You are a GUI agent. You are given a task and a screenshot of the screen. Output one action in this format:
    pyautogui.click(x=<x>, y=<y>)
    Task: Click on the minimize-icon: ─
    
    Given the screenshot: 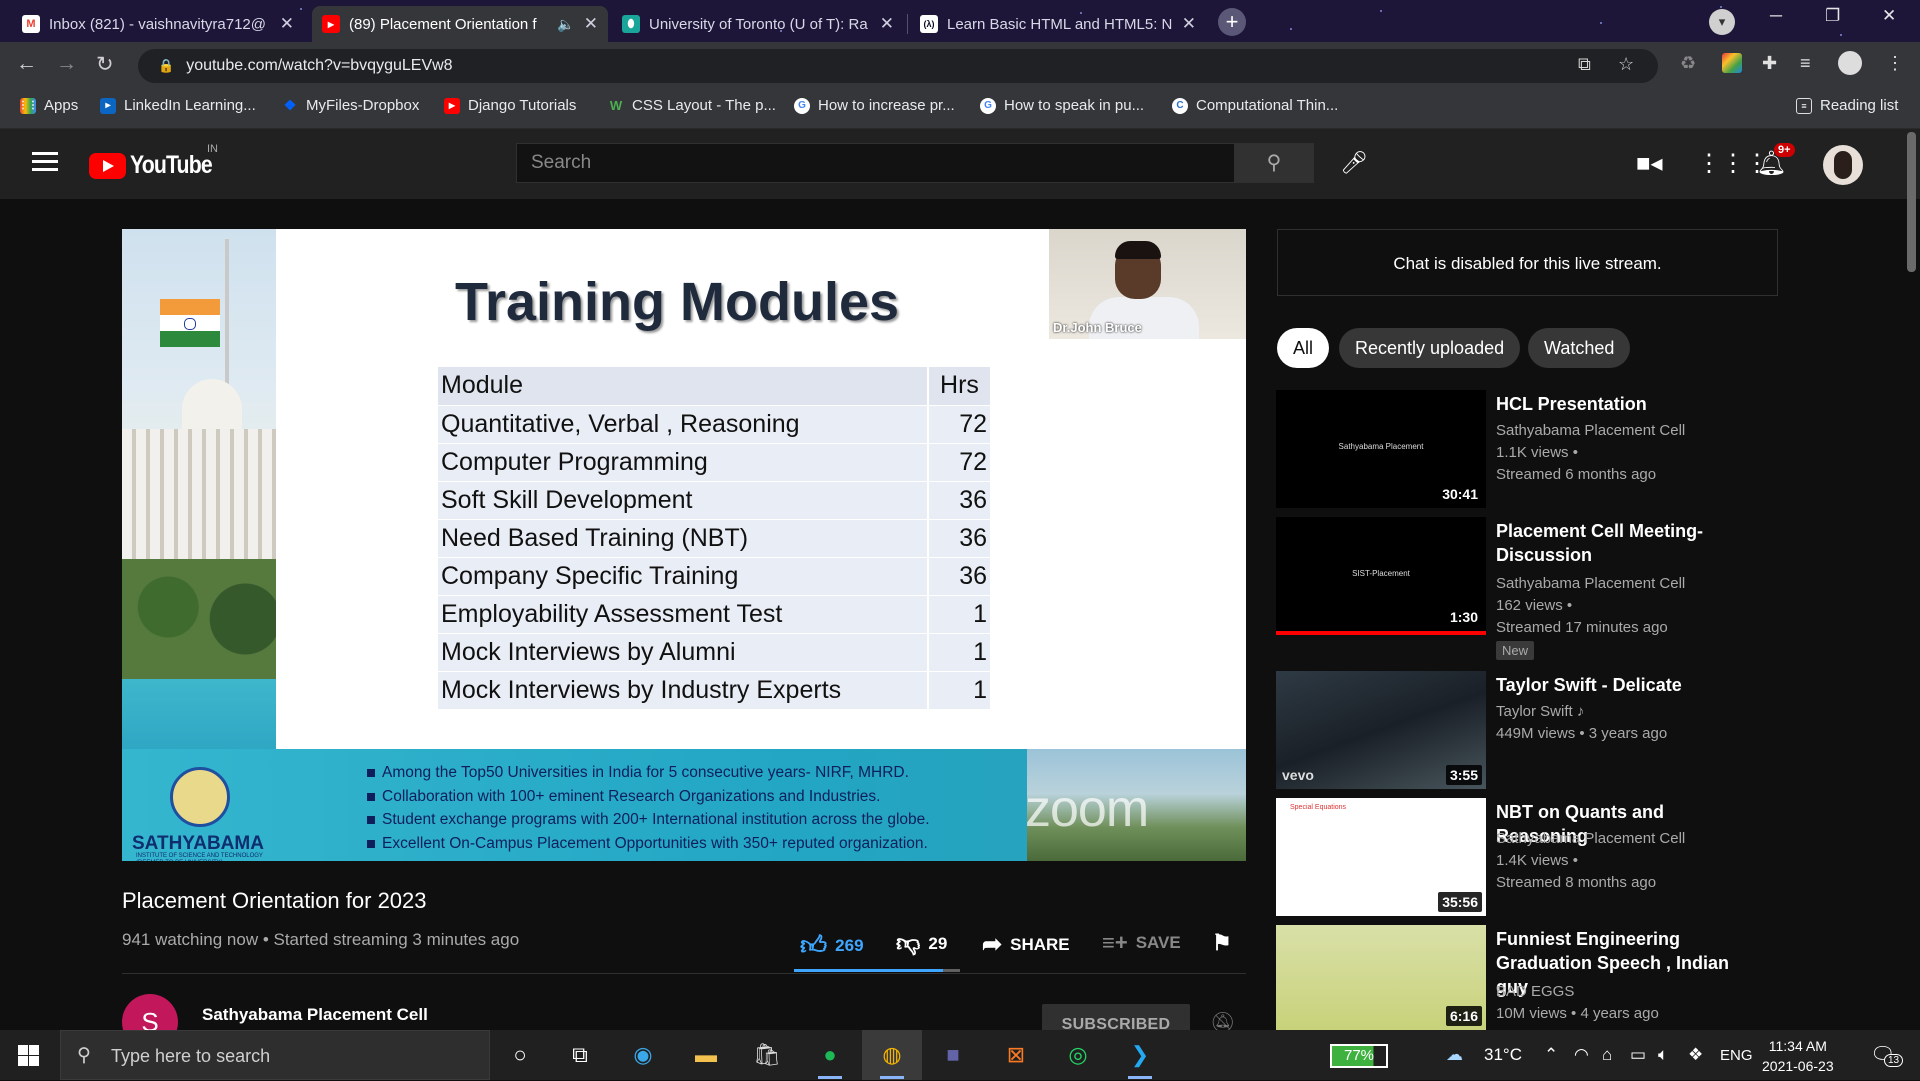 What is the action you would take?
    pyautogui.click(x=1776, y=16)
    